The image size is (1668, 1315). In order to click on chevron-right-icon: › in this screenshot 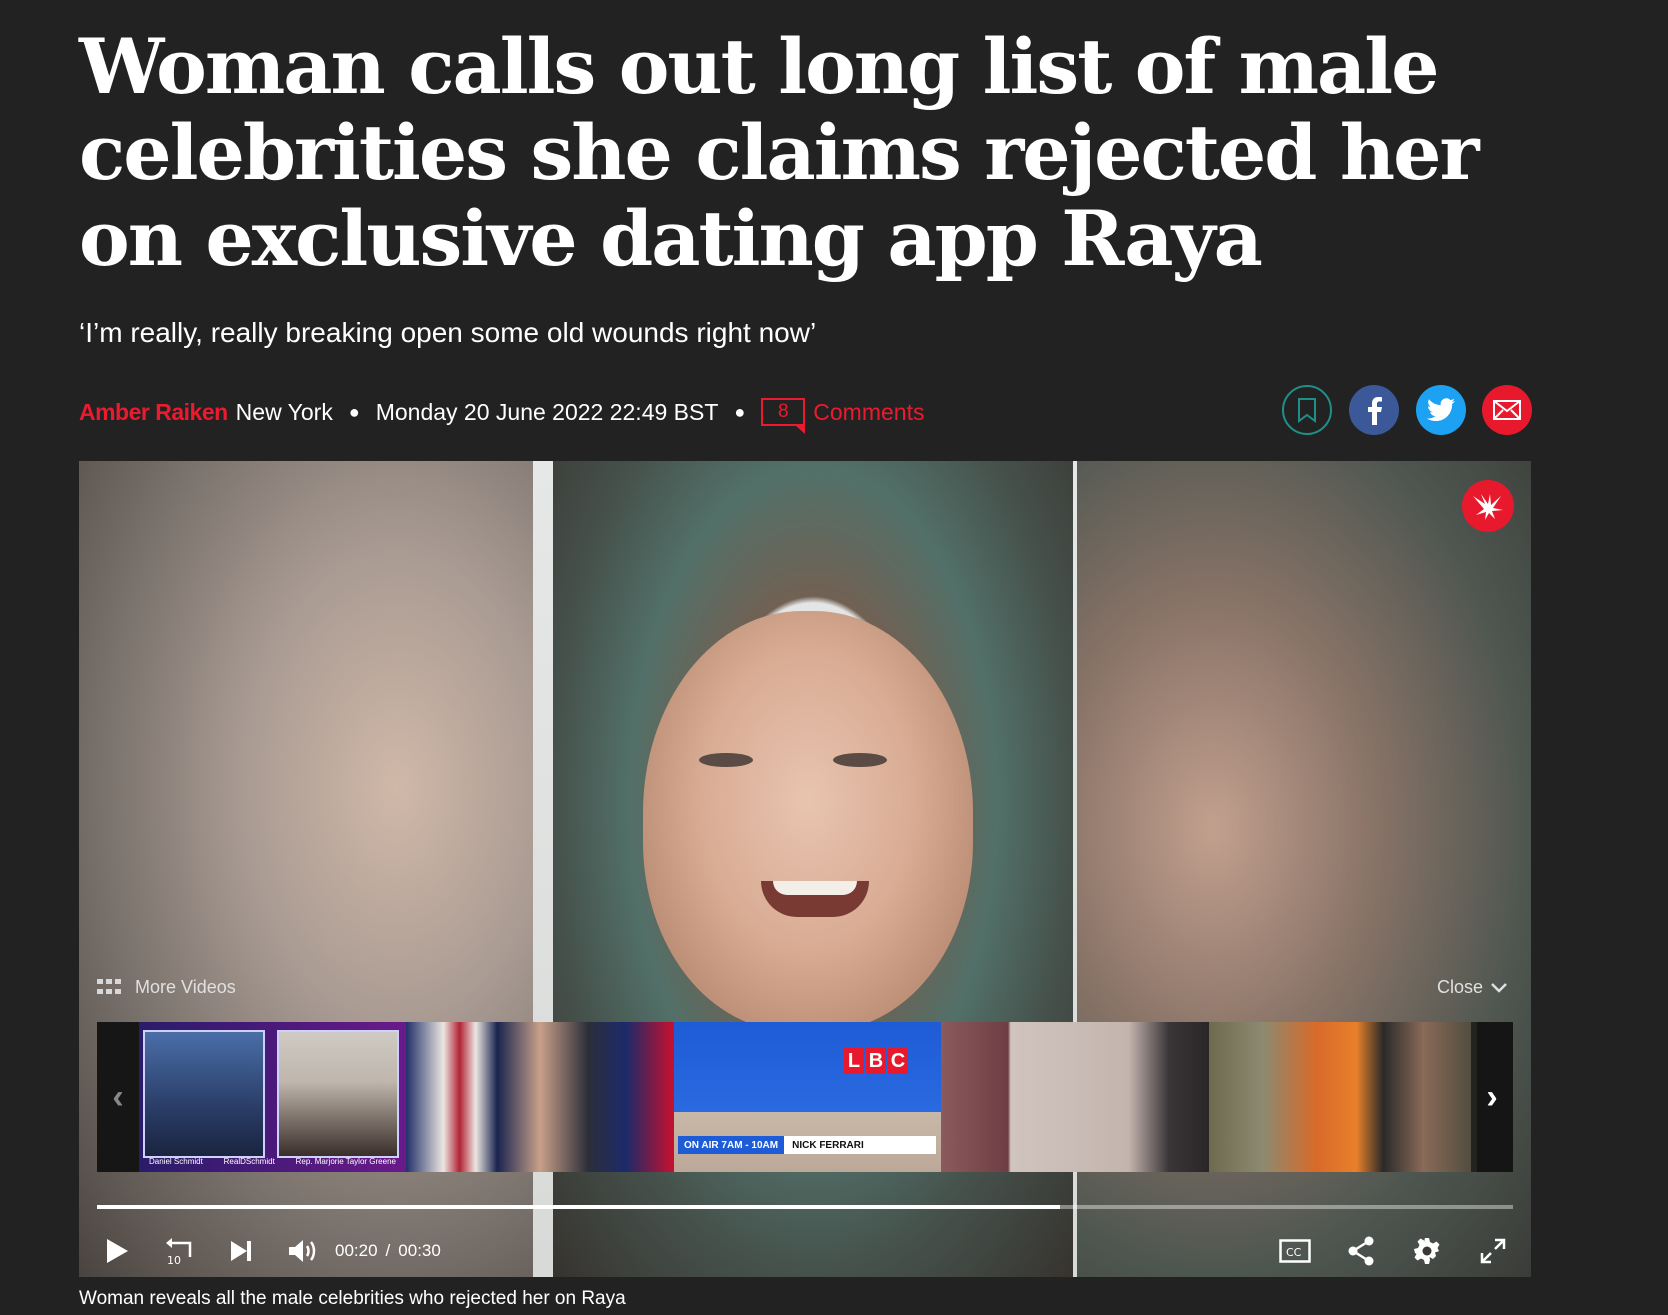, I will do `click(1492, 1096)`.